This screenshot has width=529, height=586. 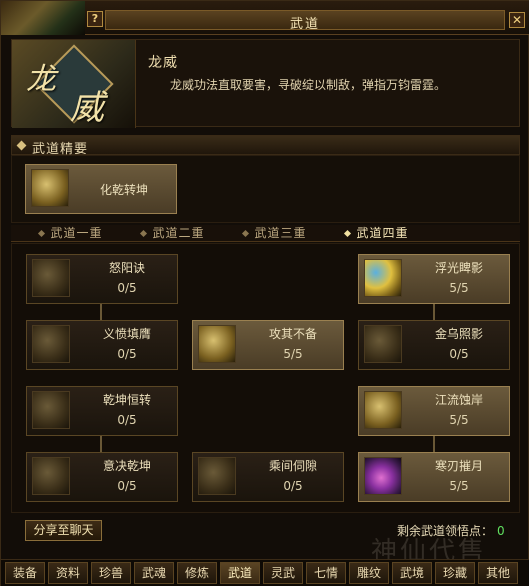 I want to click on bottom-tab-active: 武道, so click(x=240, y=573).